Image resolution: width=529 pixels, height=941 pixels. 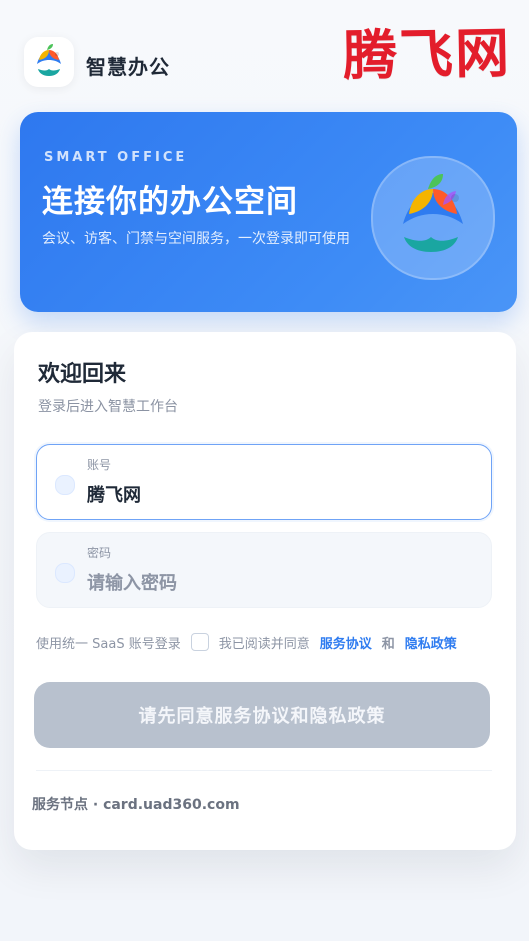 I want to click on app-icon, so click(x=49, y=62).